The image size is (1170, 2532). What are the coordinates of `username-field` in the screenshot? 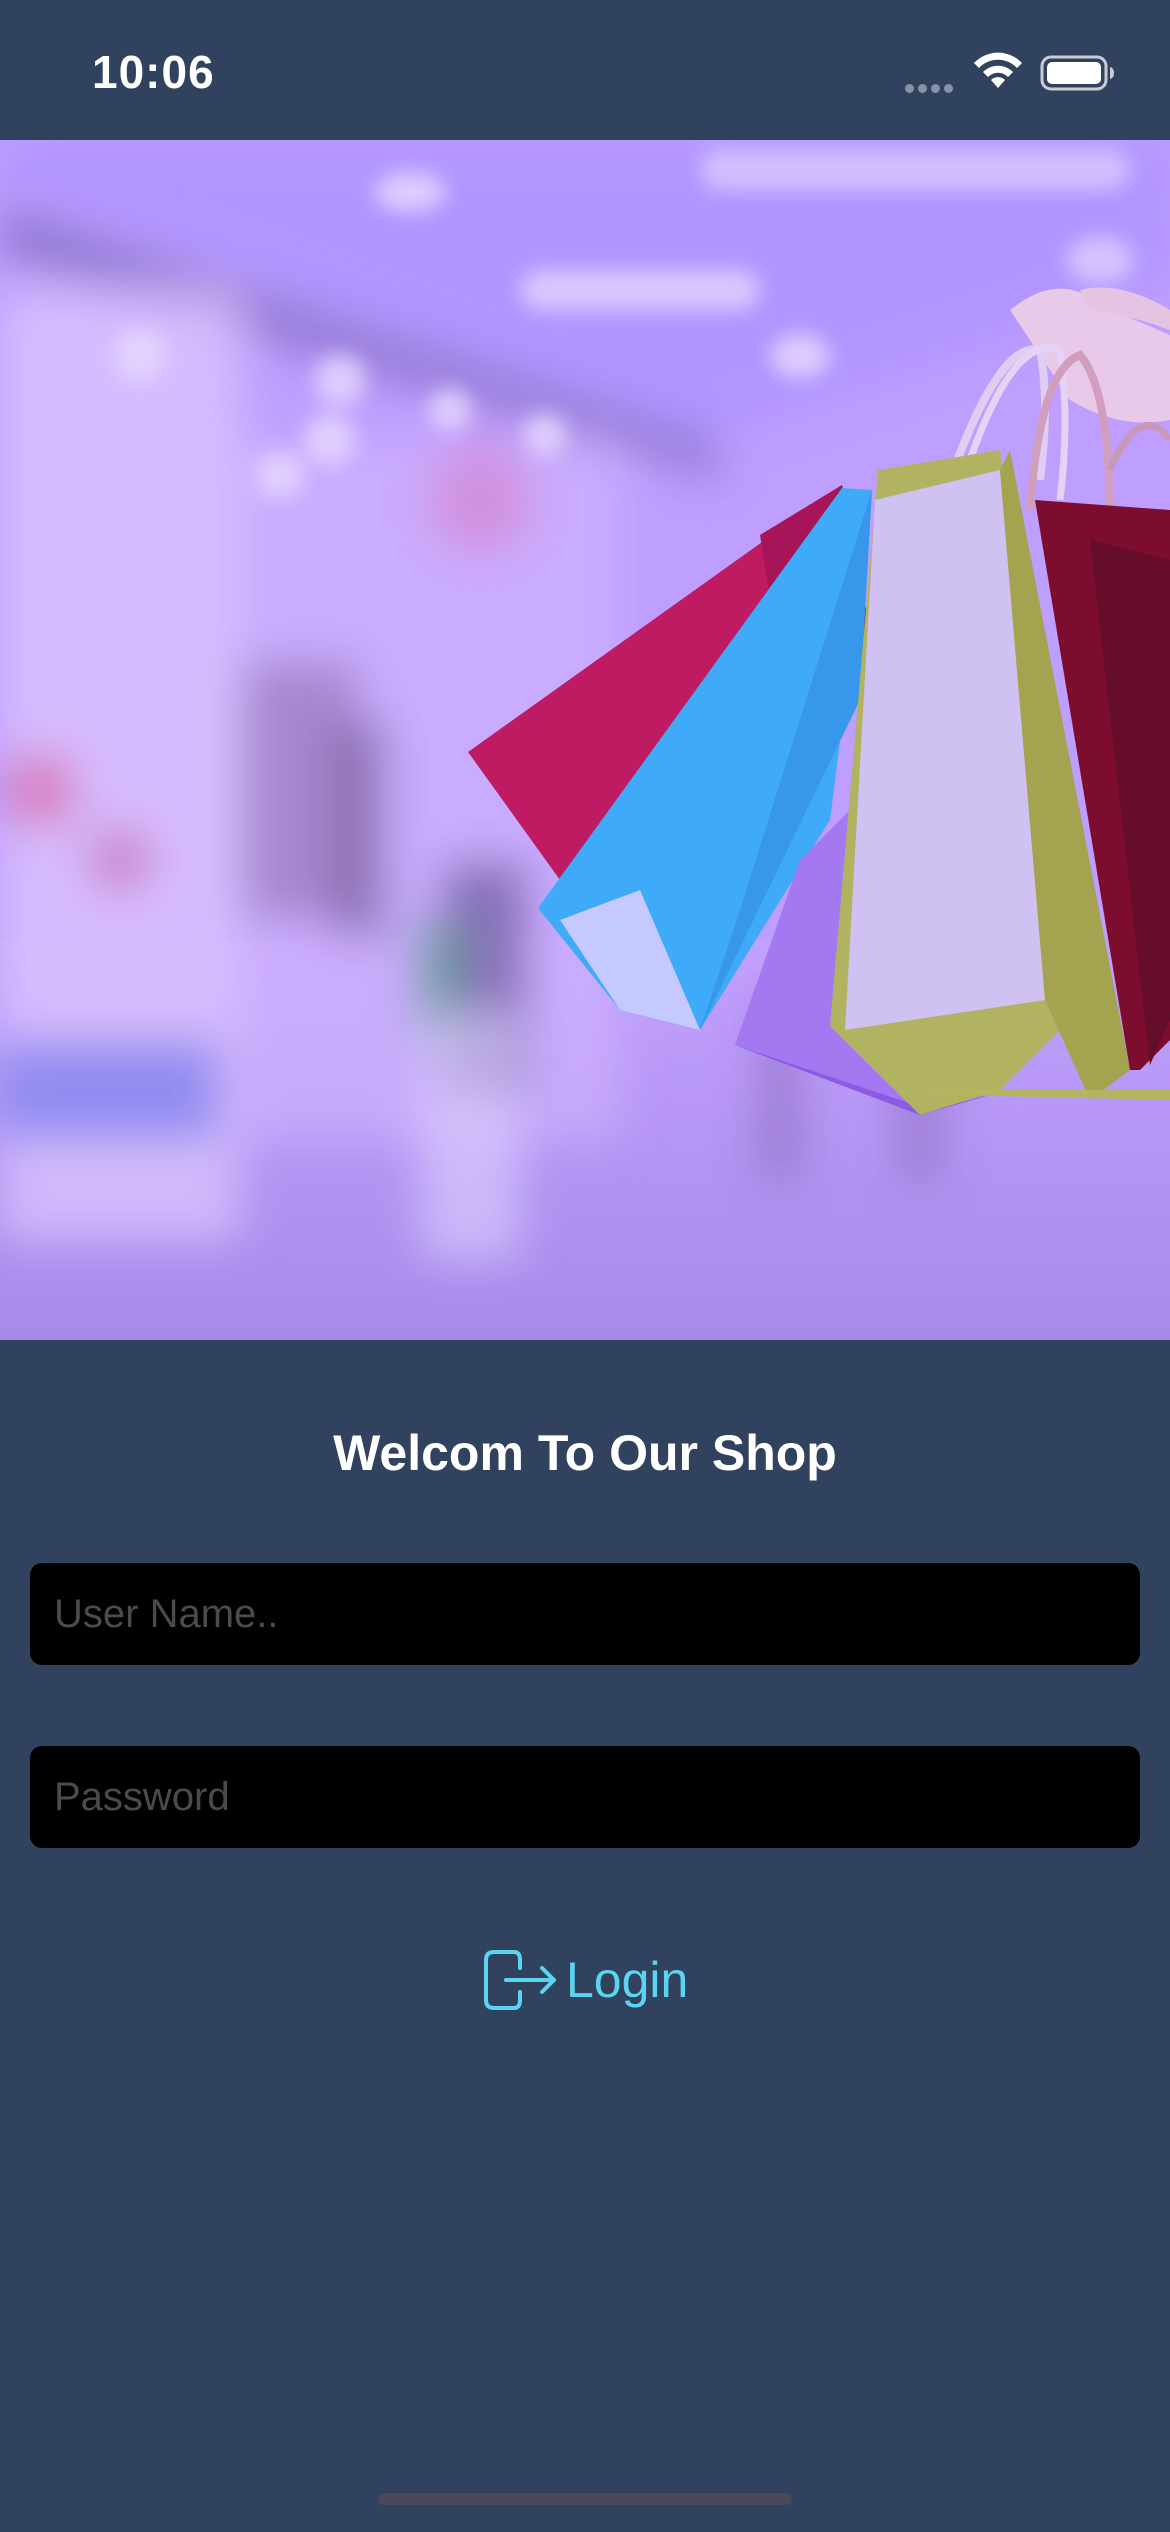 It's located at (585, 1614).